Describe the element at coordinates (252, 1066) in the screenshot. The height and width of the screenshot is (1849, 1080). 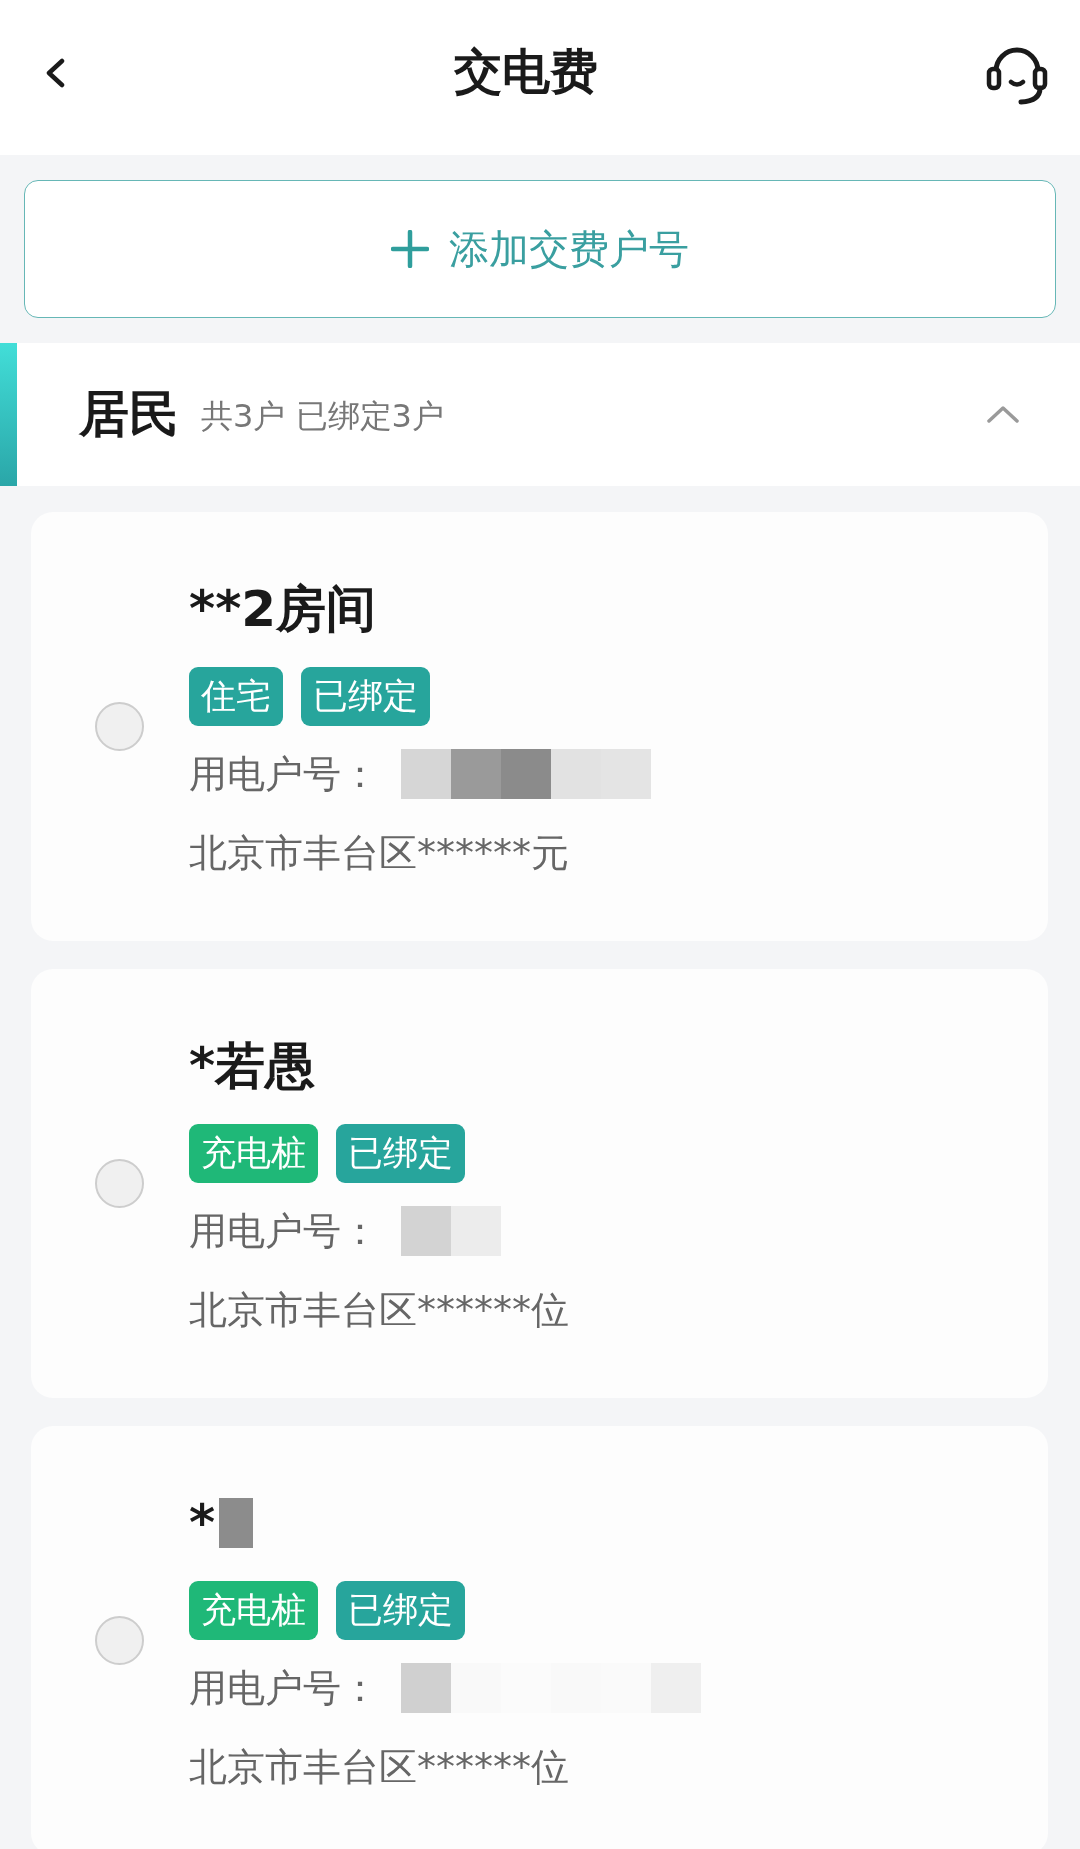
I see `account-name: *若愚` at that location.